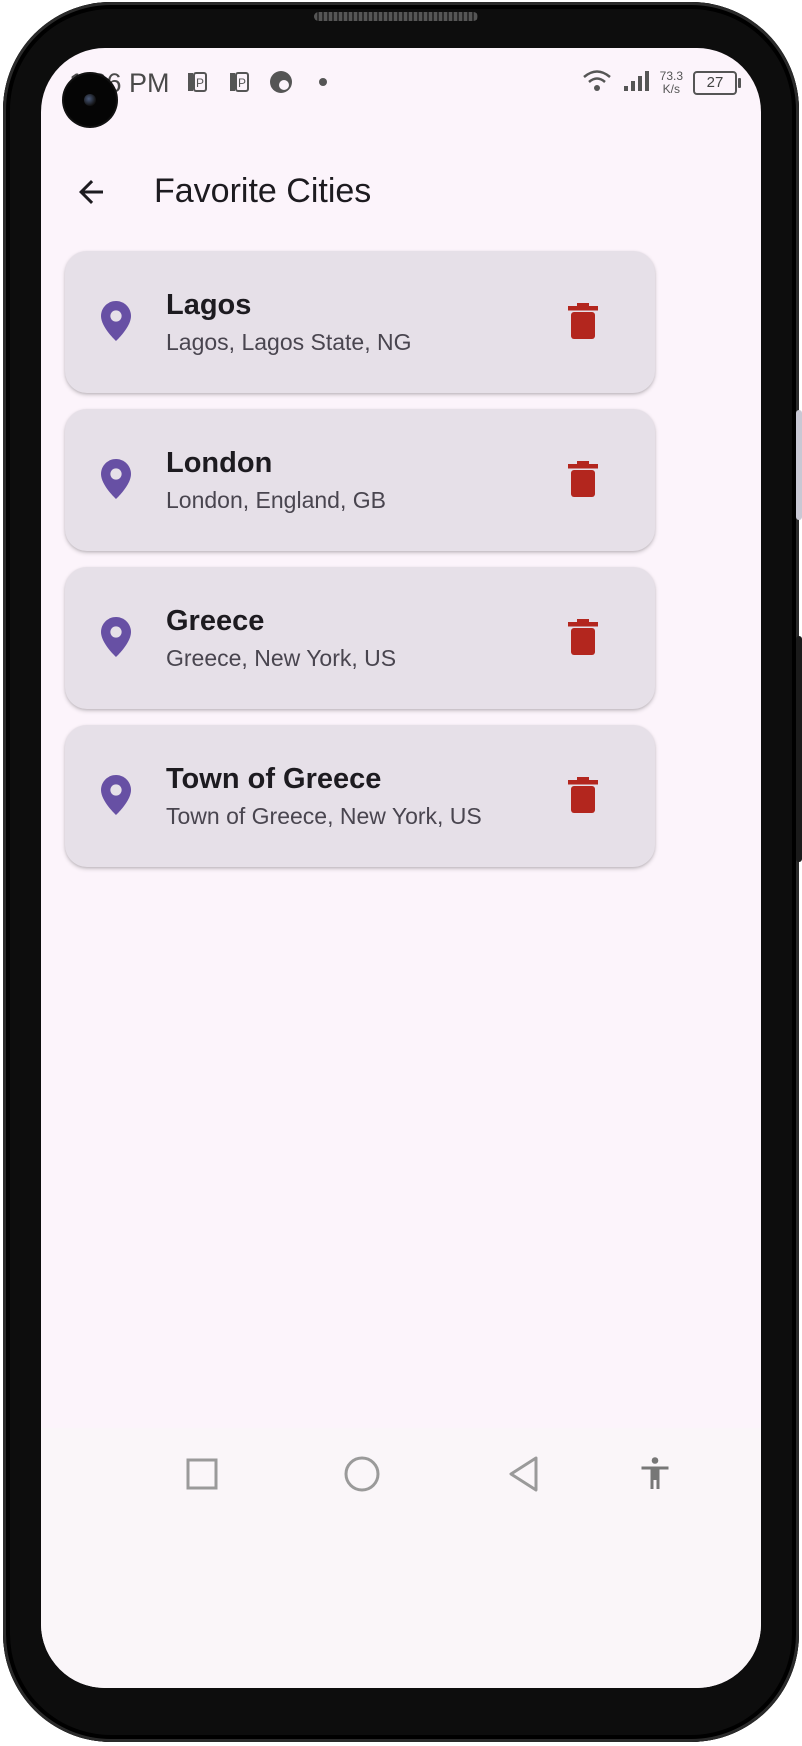 The height and width of the screenshot is (1746, 802). I want to click on city-name: Town of Greece, so click(274, 779).